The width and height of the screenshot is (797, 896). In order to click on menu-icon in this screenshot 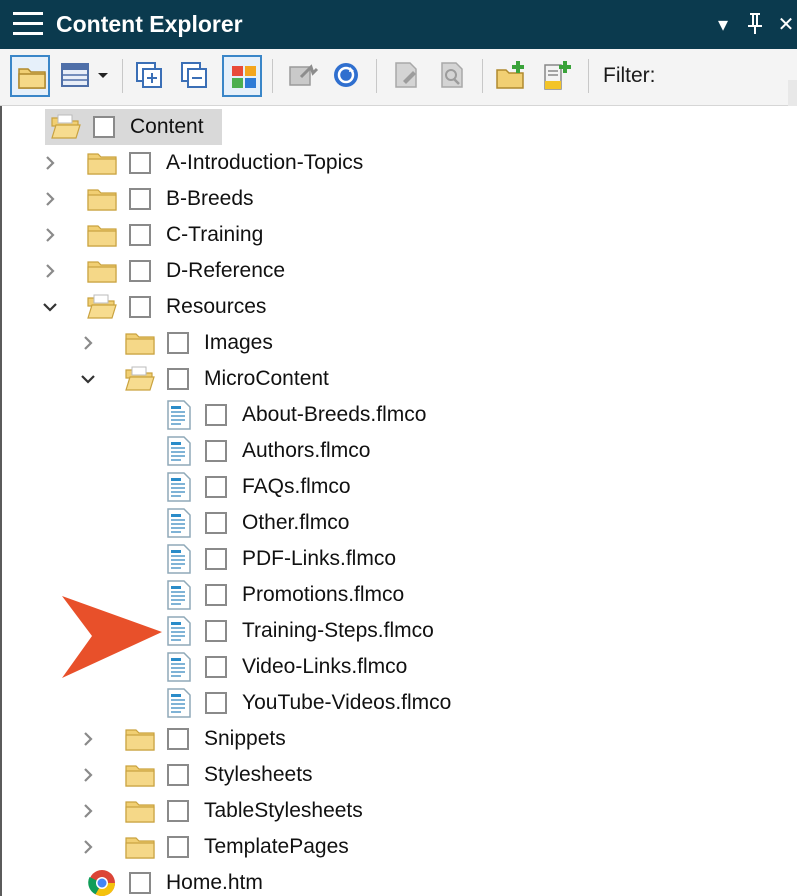, I will do `click(28, 24)`.